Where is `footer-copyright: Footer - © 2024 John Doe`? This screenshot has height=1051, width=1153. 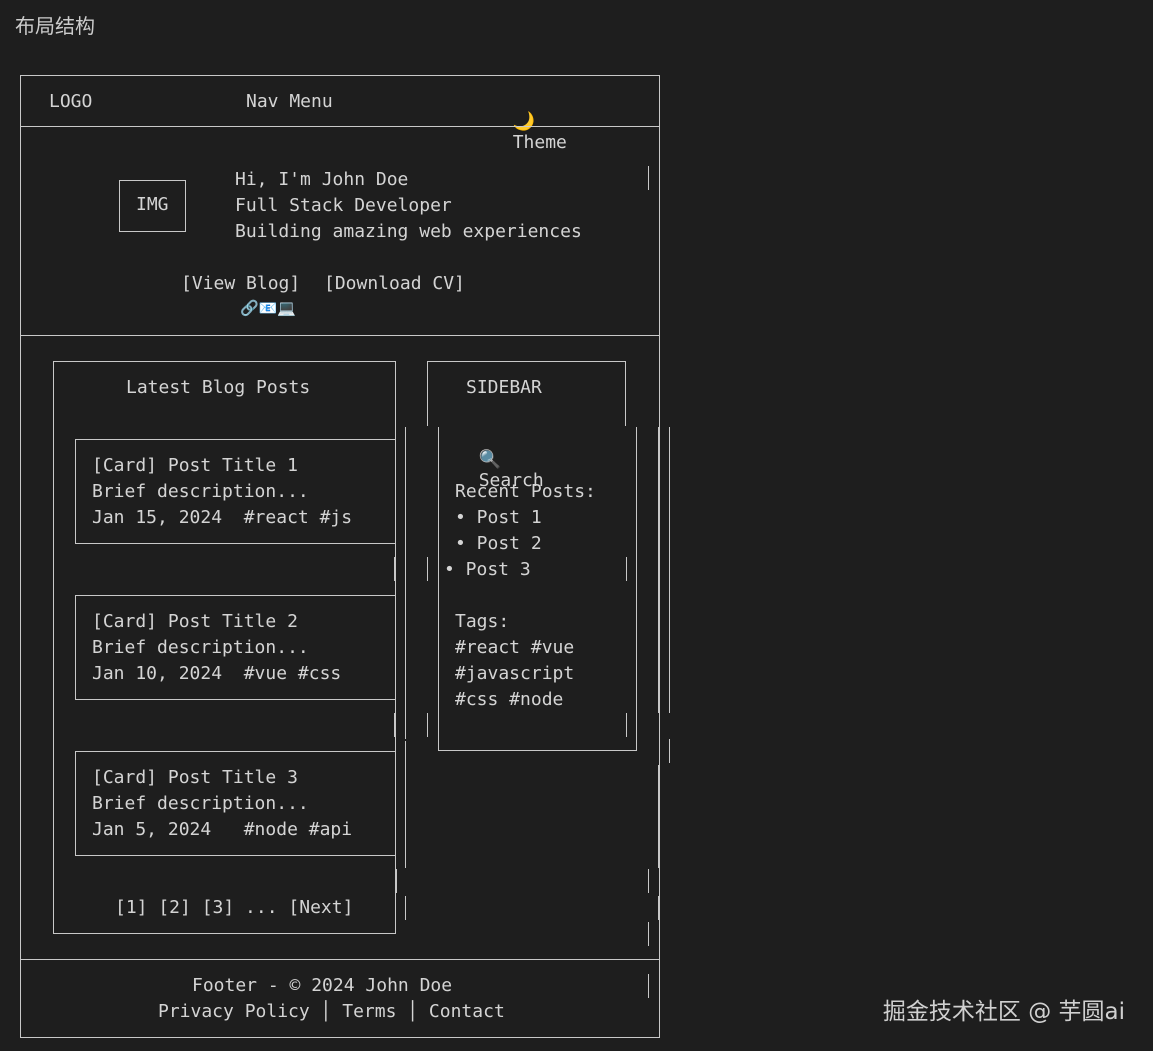 footer-copyright: Footer - © 2024 John Doe is located at coordinates (322, 985).